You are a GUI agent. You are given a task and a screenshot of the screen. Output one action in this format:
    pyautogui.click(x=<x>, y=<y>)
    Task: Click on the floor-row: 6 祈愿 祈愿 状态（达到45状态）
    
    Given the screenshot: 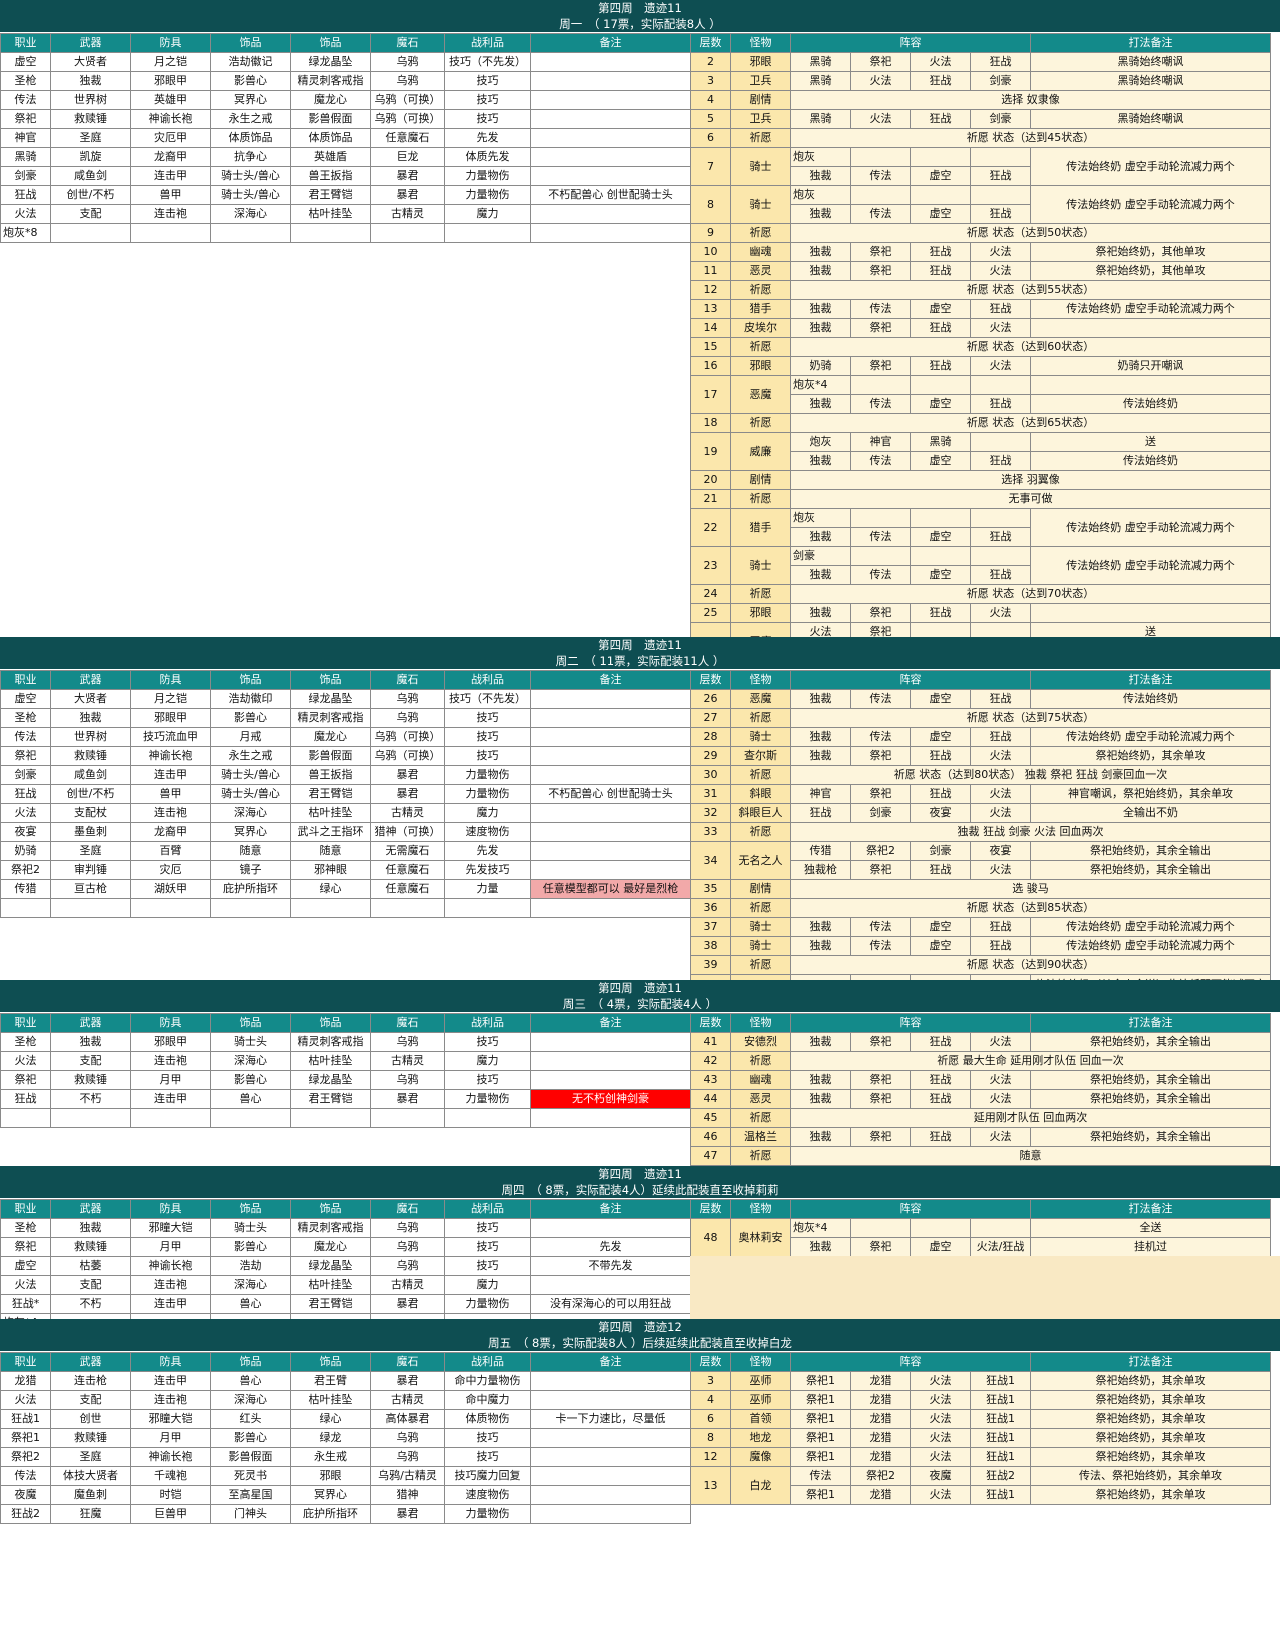 What is the action you would take?
    pyautogui.click(x=980, y=138)
    